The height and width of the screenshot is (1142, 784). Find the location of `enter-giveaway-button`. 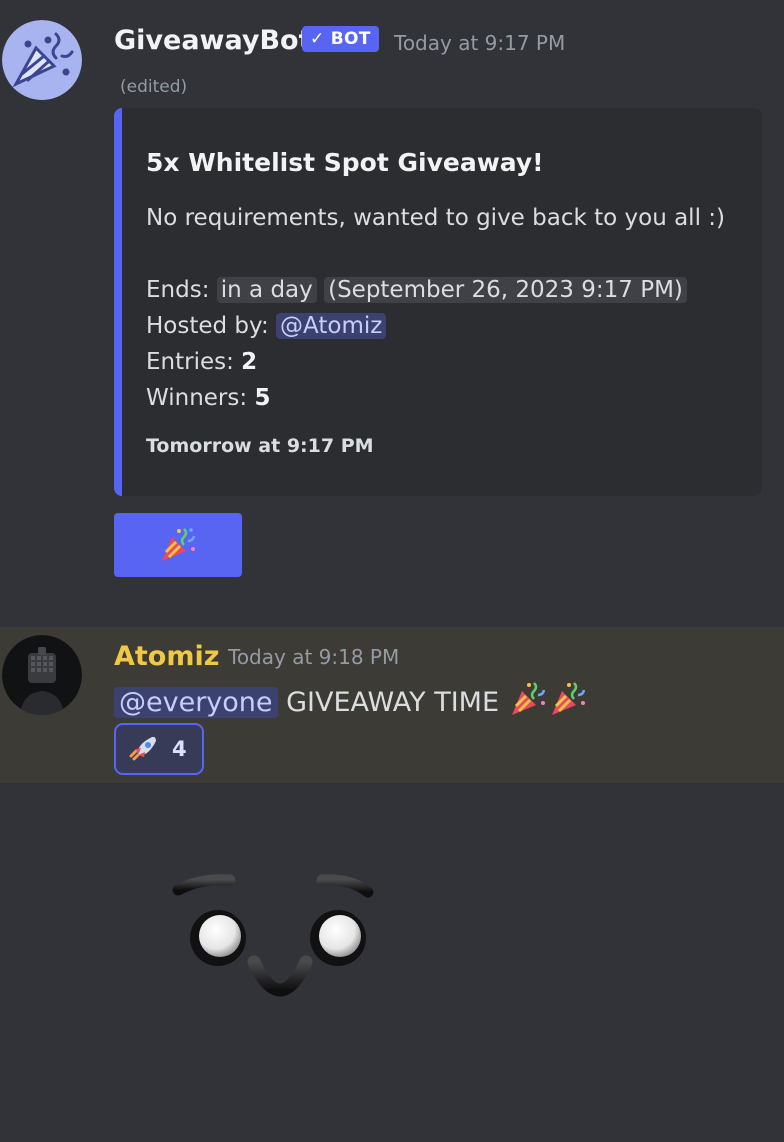

enter-giveaway-button is located at coordinates (178, 545).